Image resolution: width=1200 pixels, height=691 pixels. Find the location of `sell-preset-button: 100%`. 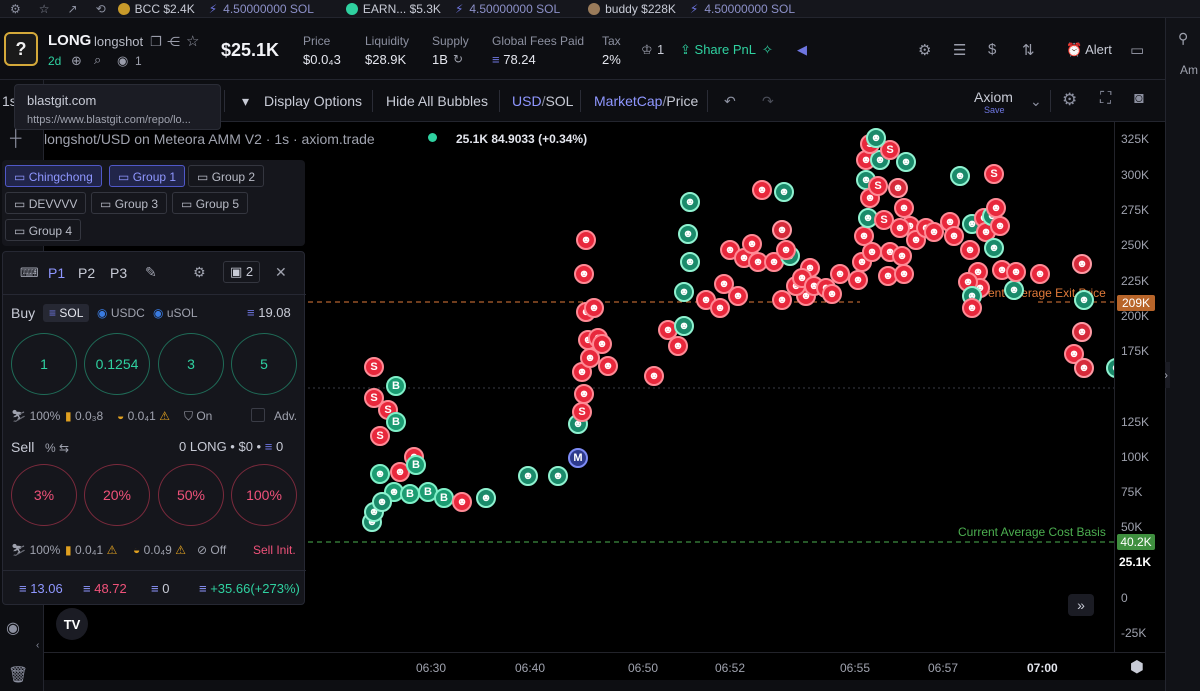

sell-preset-button: 100% is located at coordinates (264, 495).